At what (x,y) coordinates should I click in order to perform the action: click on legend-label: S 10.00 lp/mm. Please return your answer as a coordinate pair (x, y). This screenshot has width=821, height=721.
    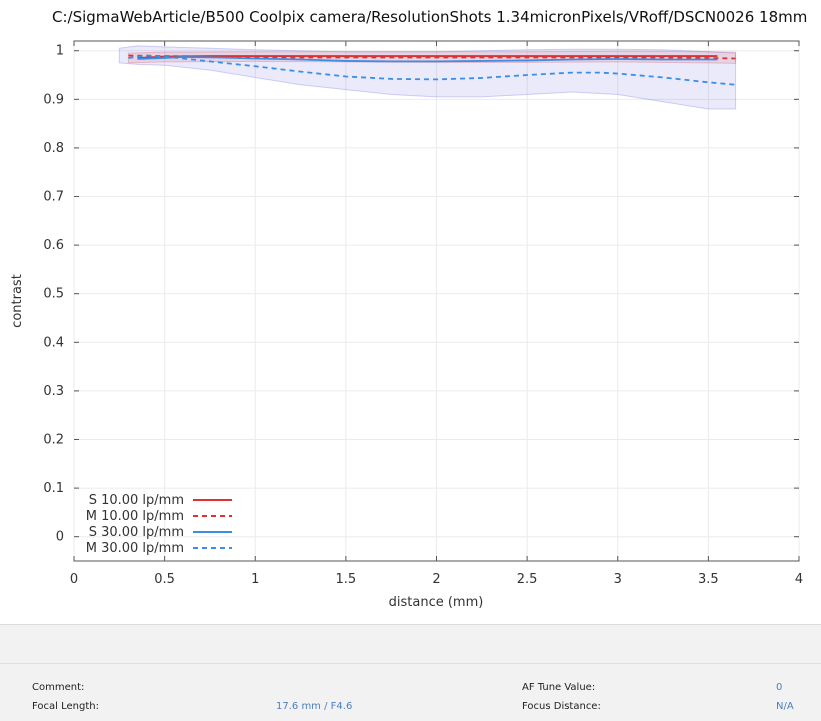
    Looking at the image, I should click on (136, 500).